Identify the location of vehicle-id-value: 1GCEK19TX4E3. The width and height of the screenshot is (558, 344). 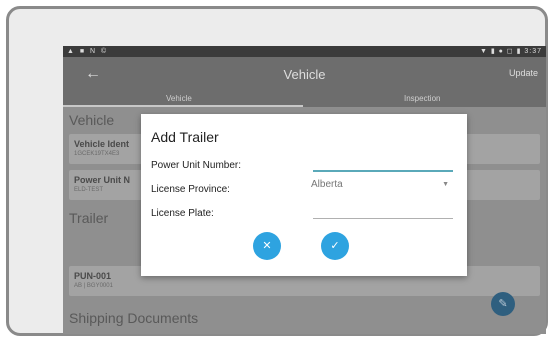
(97, 154).